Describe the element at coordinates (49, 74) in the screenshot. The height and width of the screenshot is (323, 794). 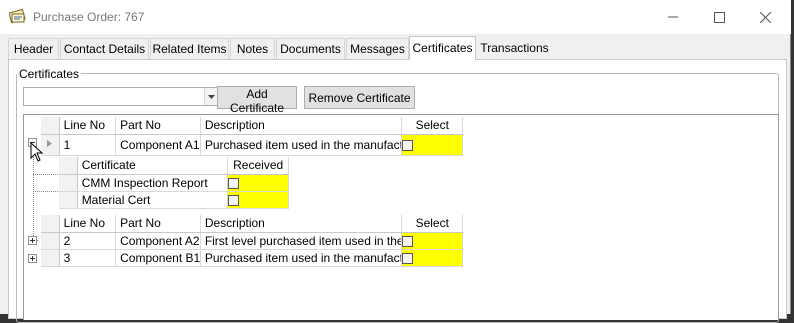
I see `certificates-group-title: Certificates` at that location.